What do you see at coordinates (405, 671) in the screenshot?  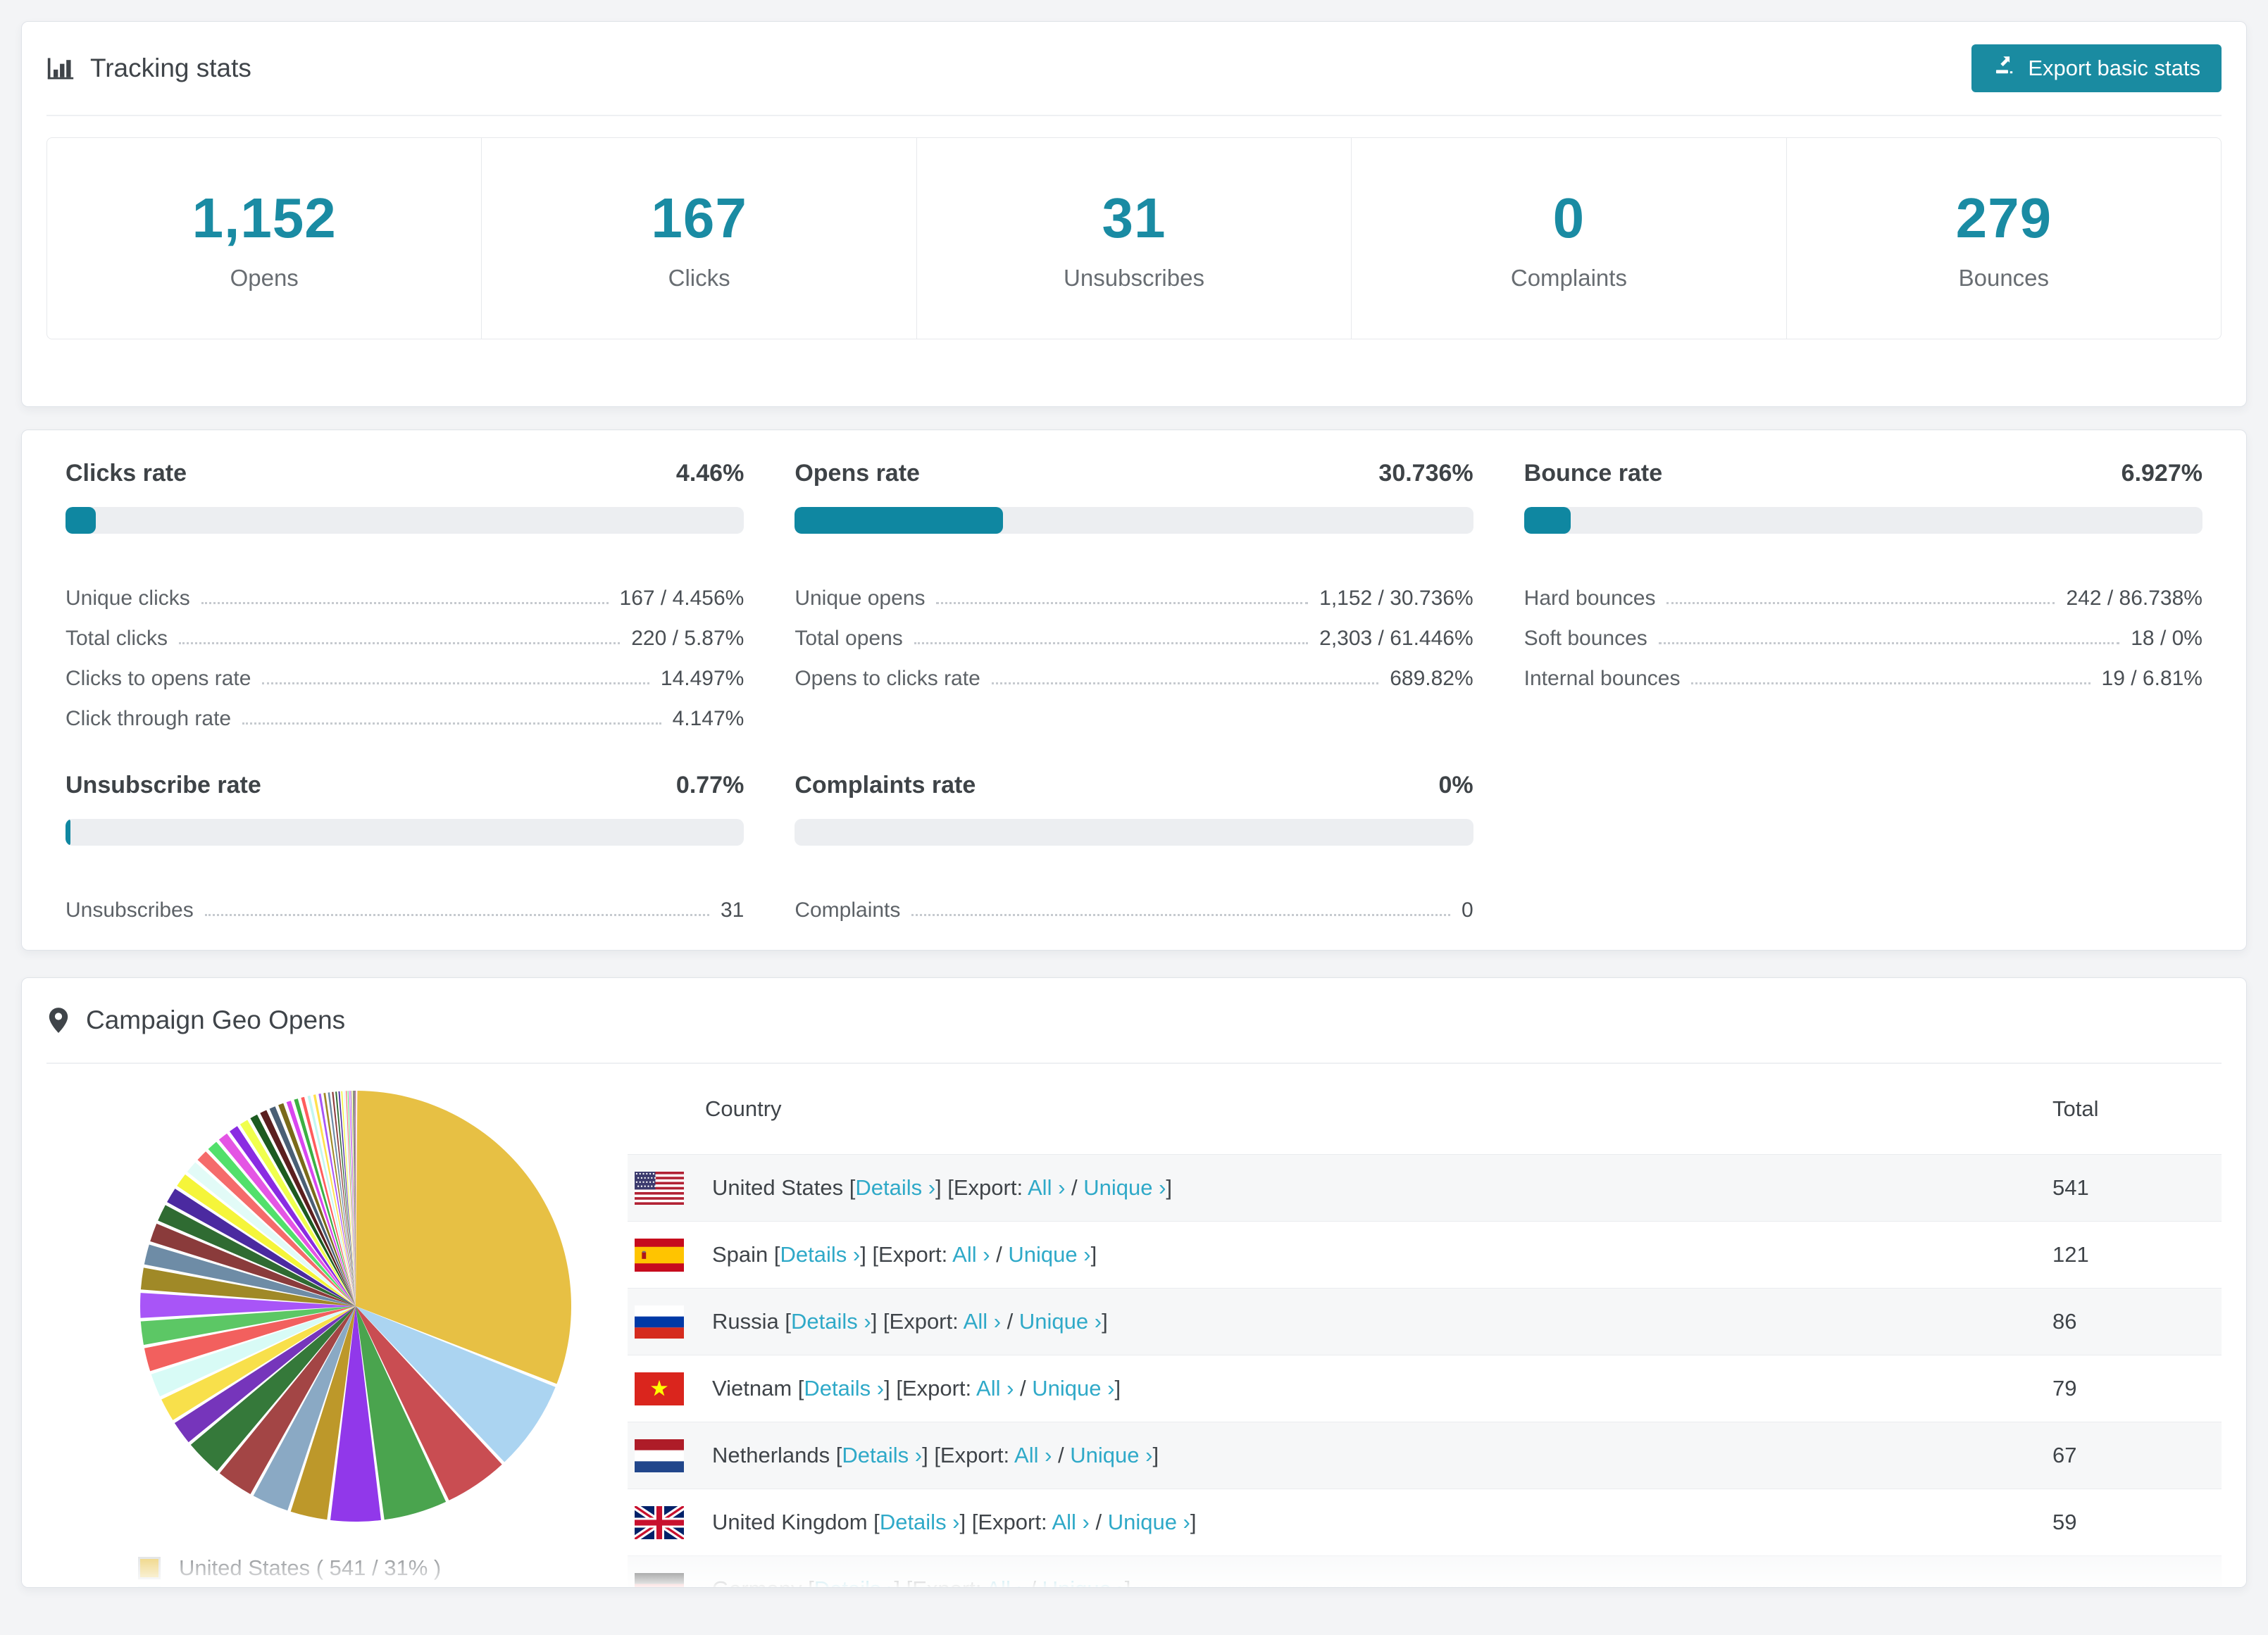 I see `rate-row: Clicks to opens rate 14.497%` at bounding box center [405, 671].